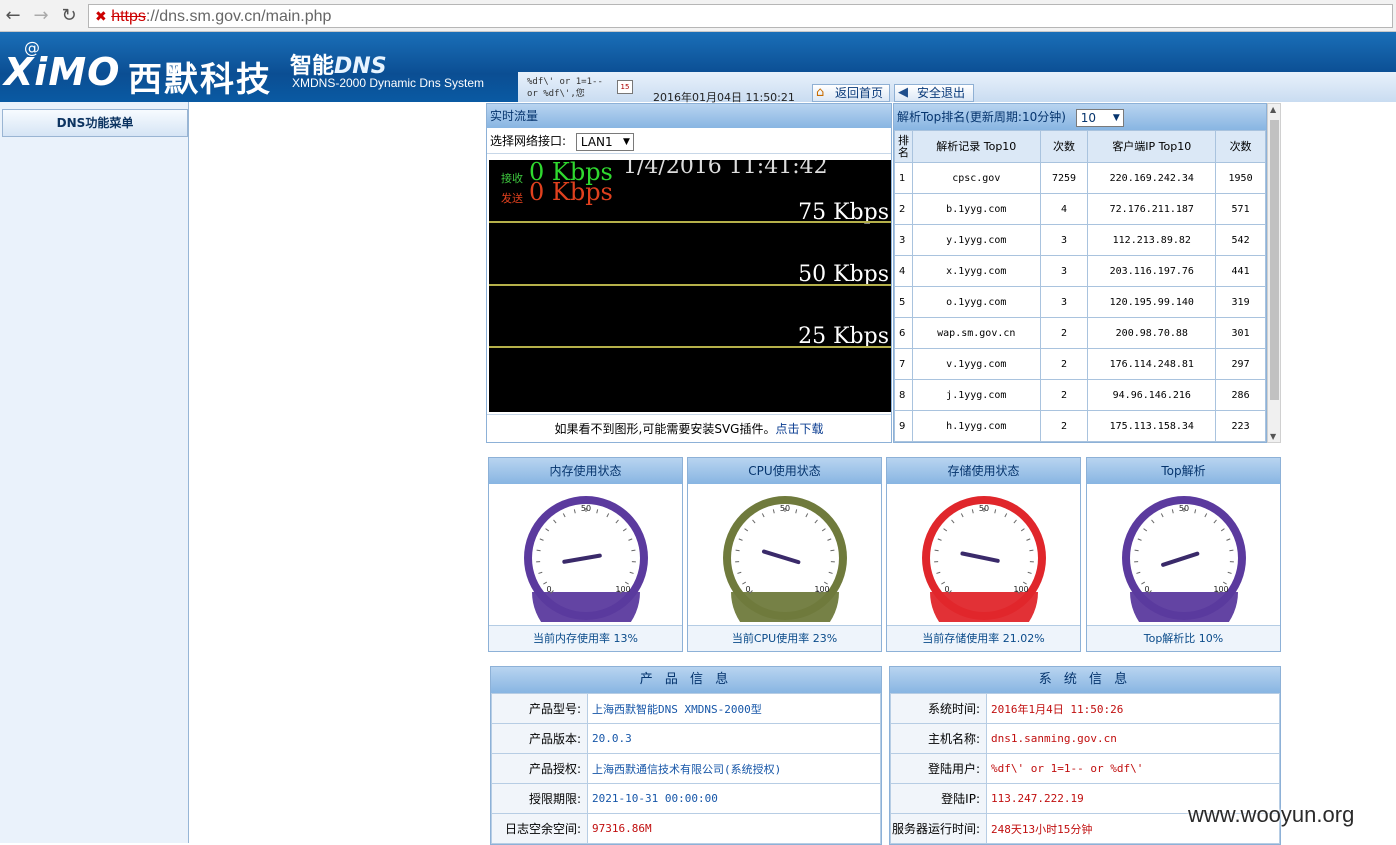 This screenshot has width=1396, height=845. Describe the element at coordinates (1183, 554) in the screenshot. I see `gauge-panel: Top解析500100Top解析比 10%` at that location.